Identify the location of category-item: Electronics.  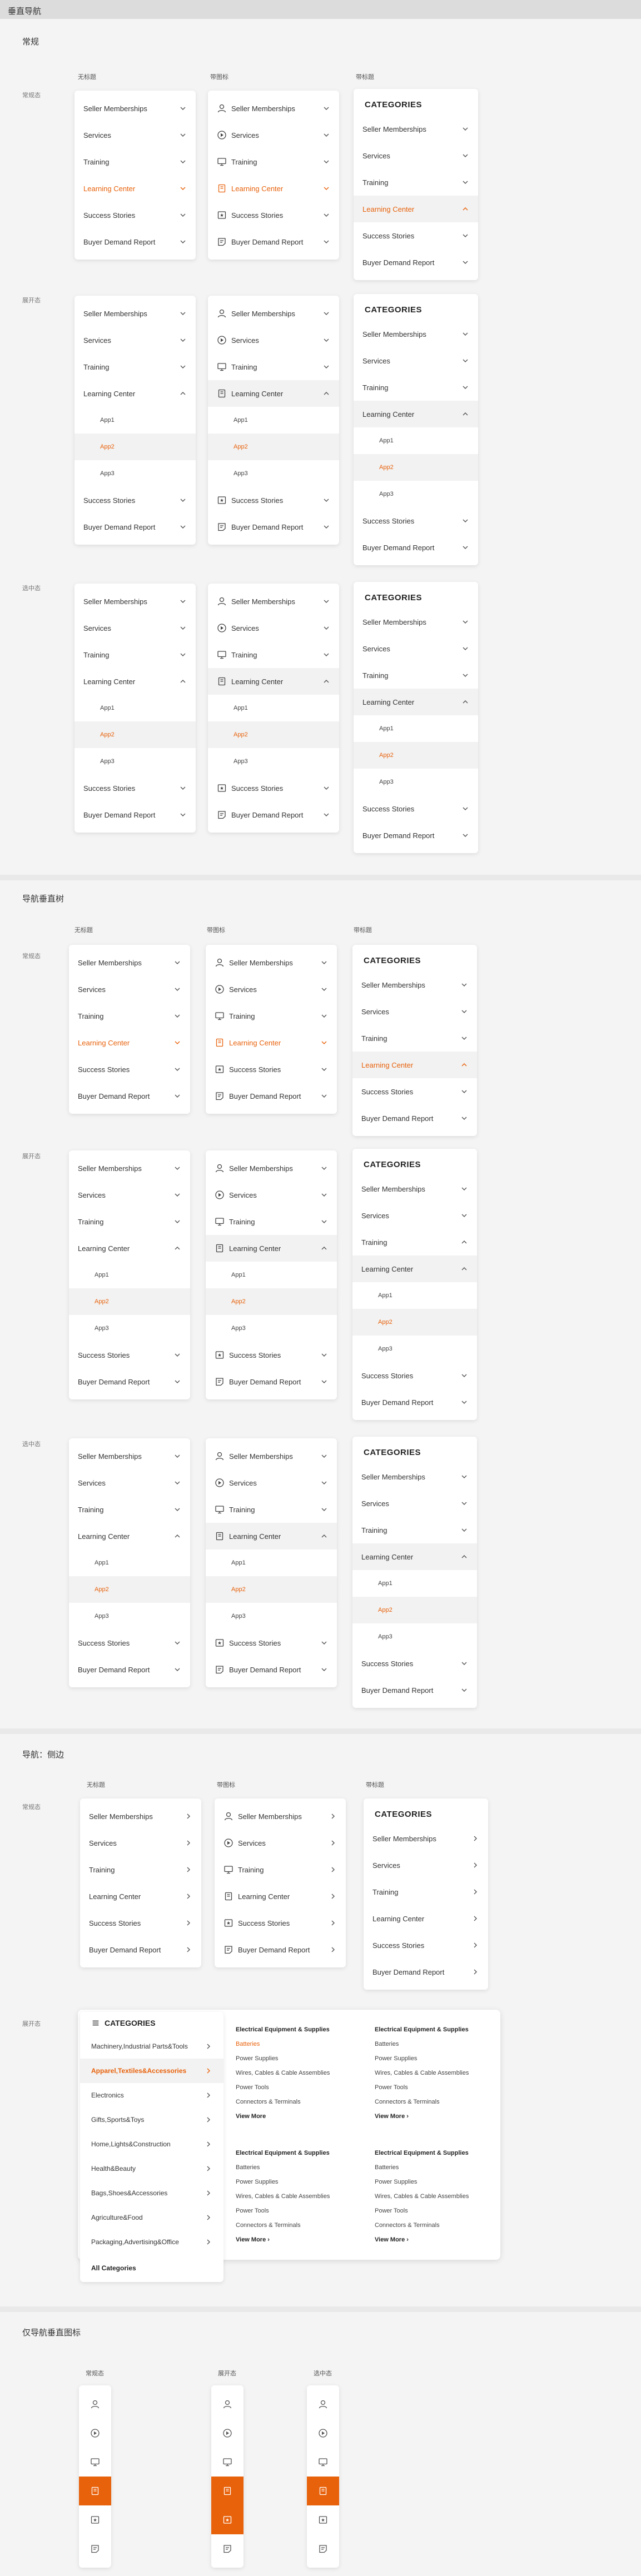
(151, 2095).